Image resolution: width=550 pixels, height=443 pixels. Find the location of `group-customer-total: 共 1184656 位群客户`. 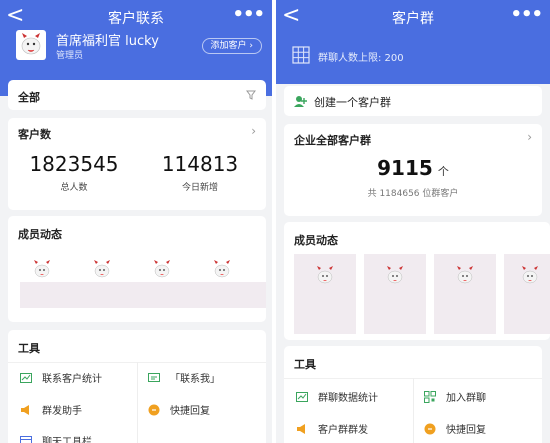

group-customer-total: 共 1184656 位群客户 is located at coordinates (413, 194).